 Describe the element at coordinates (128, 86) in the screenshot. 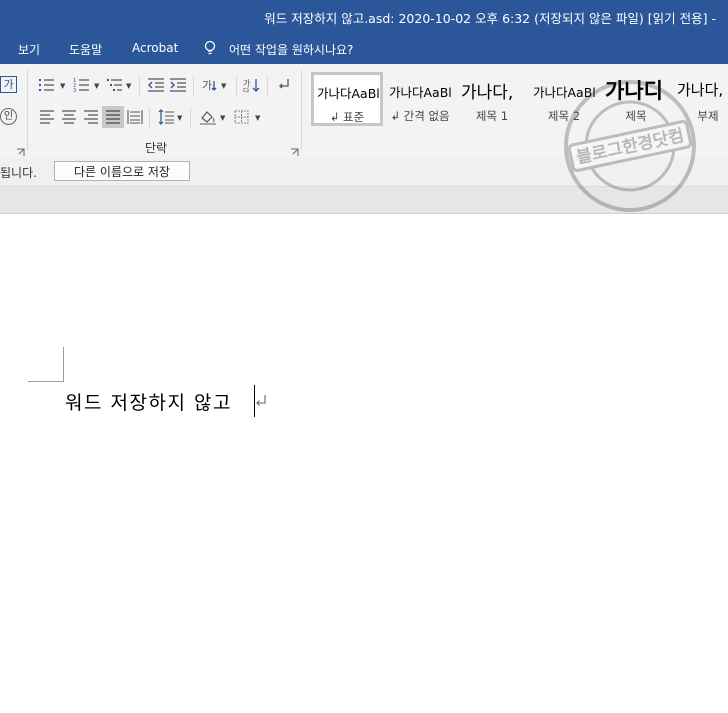

I see `multilevel-dropdown-icon: ▼` at that location.